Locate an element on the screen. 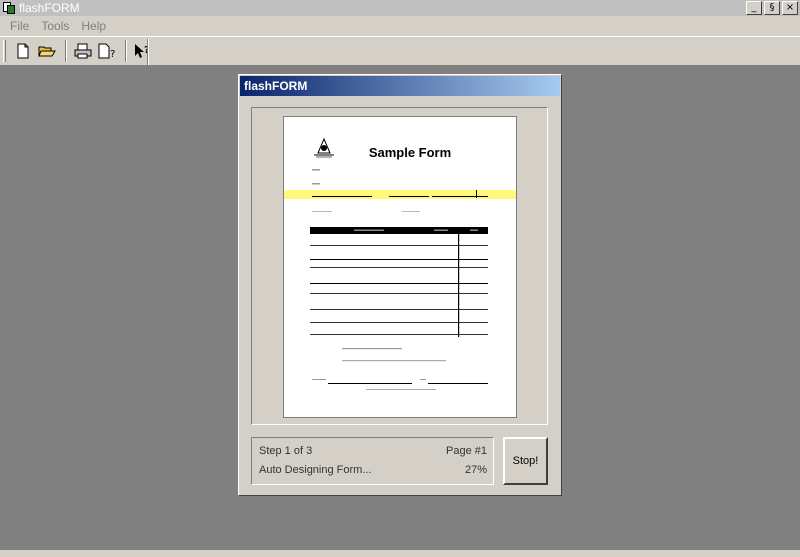  menu-help: Help is located at coordinates (93, 26).